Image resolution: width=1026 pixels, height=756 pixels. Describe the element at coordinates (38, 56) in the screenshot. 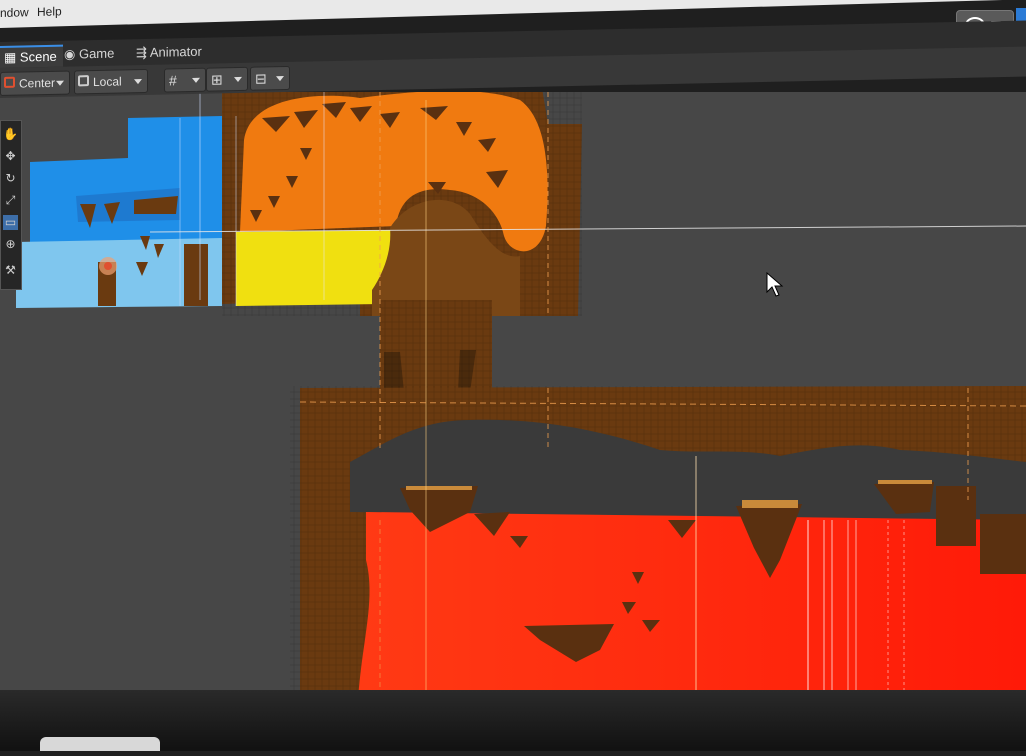

I see `tab-label: Scene` at that location.